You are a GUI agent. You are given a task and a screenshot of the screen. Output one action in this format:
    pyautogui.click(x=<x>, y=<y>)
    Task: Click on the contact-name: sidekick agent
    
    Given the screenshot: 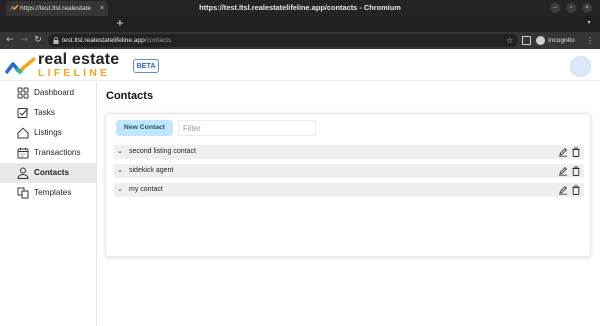 What is the action you would take?
    pyautogui.click(x=151, y=170)
    